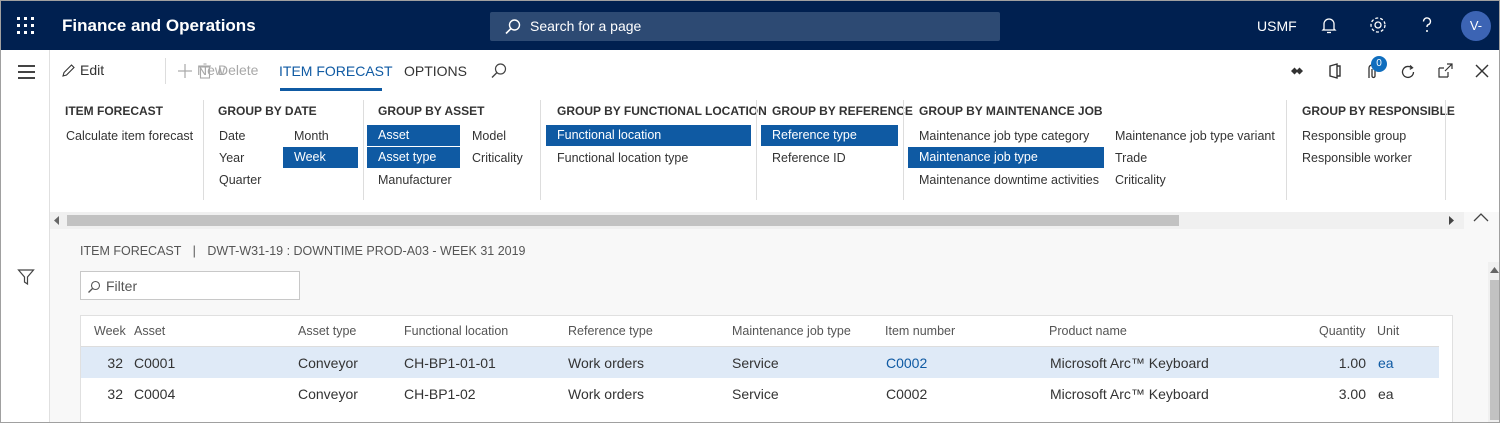 Image resolution: width=1500 pixels, height=423 pixels. I want to click on cell-week: 32, so click(115, 394).